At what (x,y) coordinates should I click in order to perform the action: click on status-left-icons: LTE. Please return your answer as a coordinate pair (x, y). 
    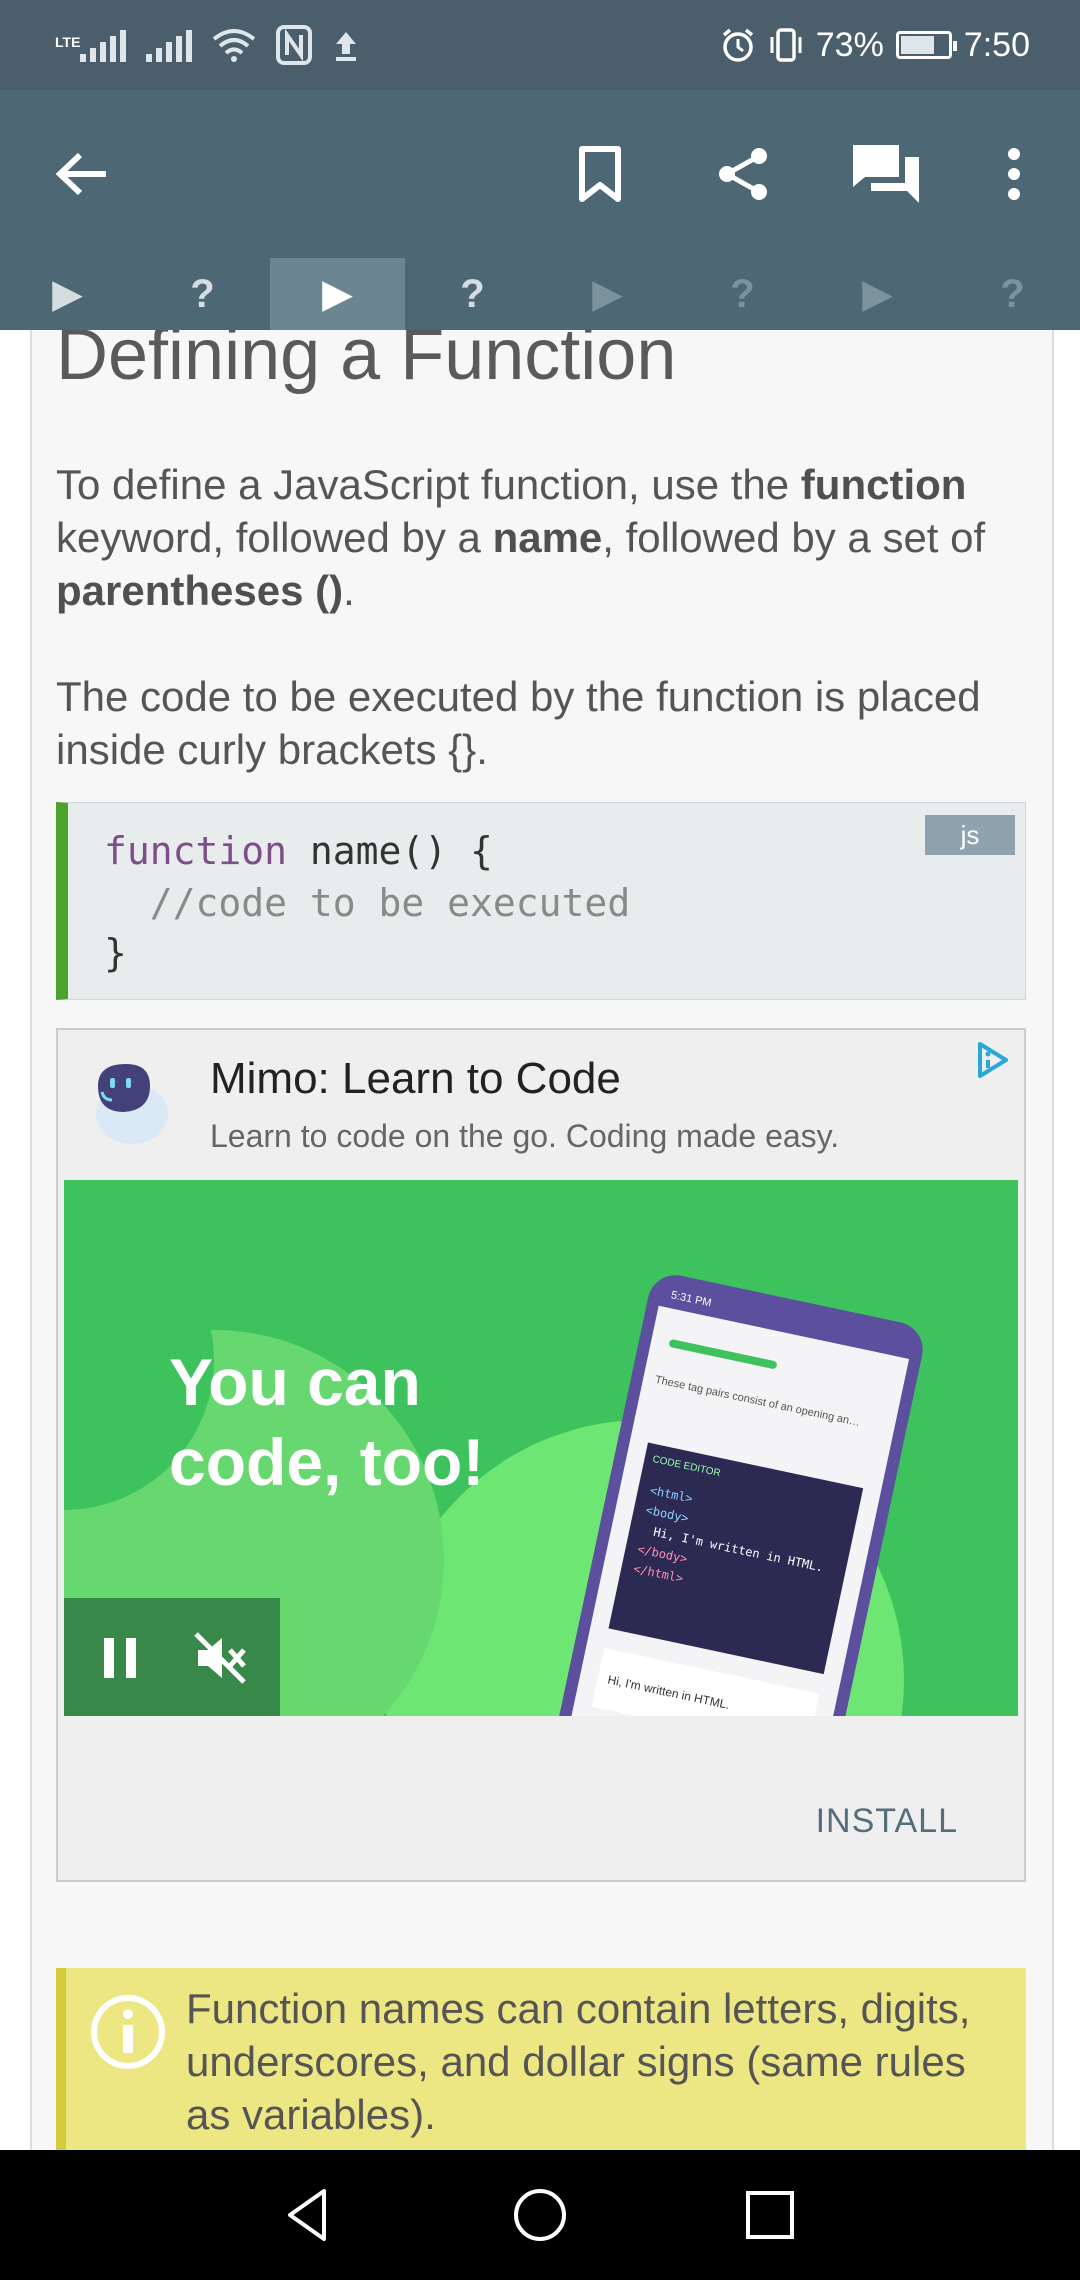
    Looking at the image, I should click on (207, 45).